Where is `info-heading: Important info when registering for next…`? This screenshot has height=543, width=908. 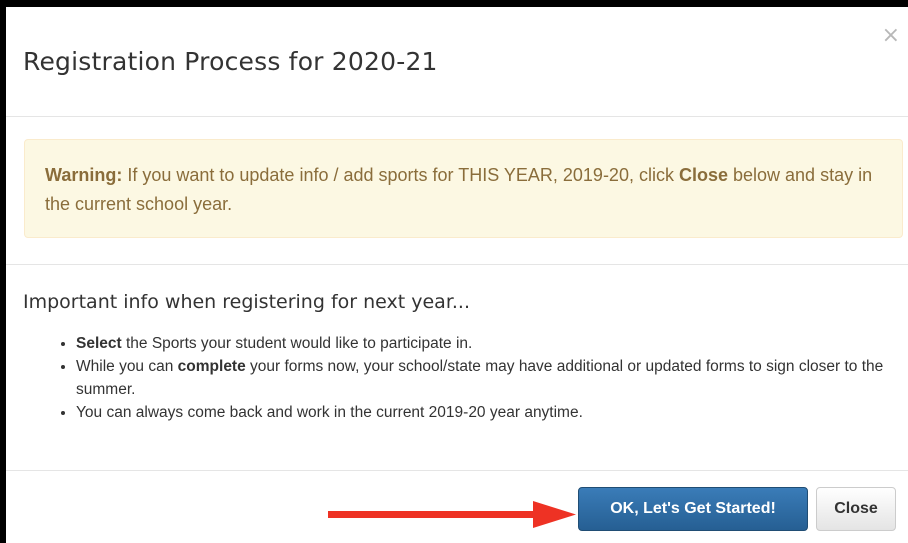
info-heading: Important info when registering for next… is located at coordinates (247, 302).